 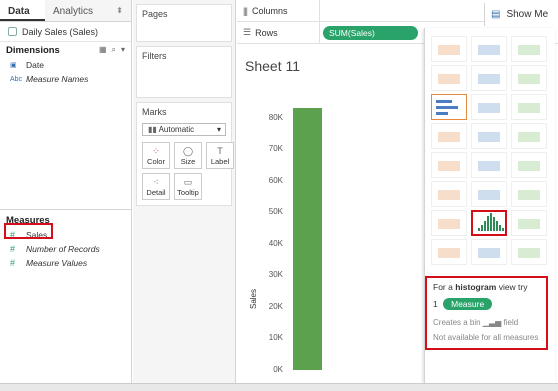 I want to click on show-me-box-whisker-icon, so click(x=529, y=223).